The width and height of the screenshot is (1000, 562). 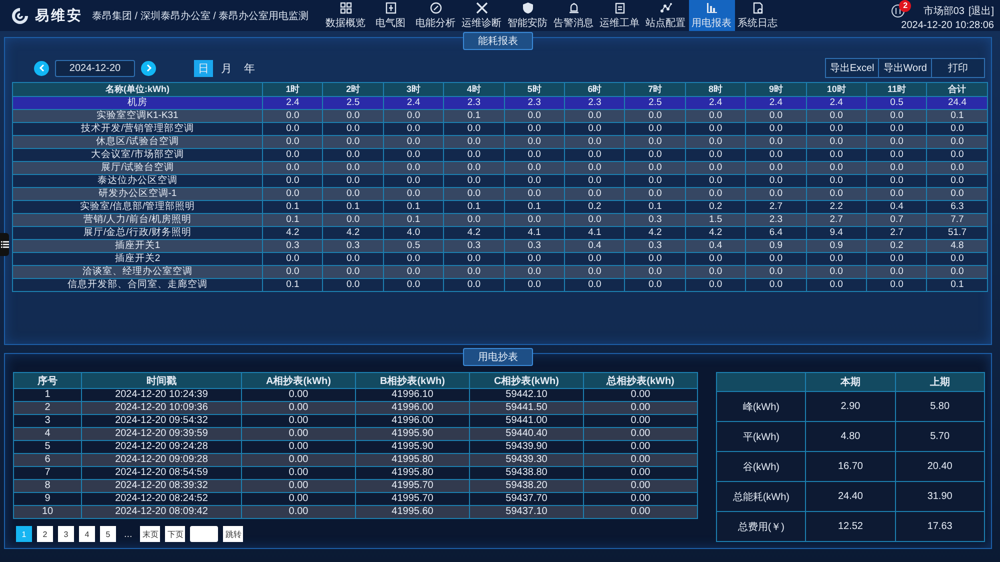 I want to click on column-header: B相抄表(kWh), so click(x=413, y=380).